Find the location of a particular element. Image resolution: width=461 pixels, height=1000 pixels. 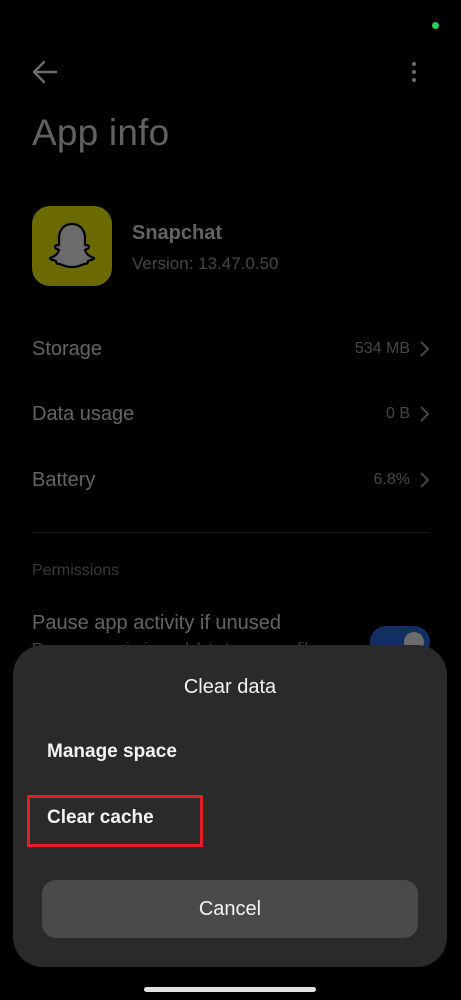

section-divider is located at coordinates (231, 532).